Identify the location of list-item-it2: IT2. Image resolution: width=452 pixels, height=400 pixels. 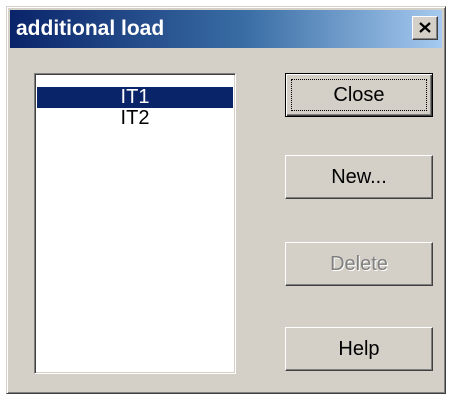
(135, 118).